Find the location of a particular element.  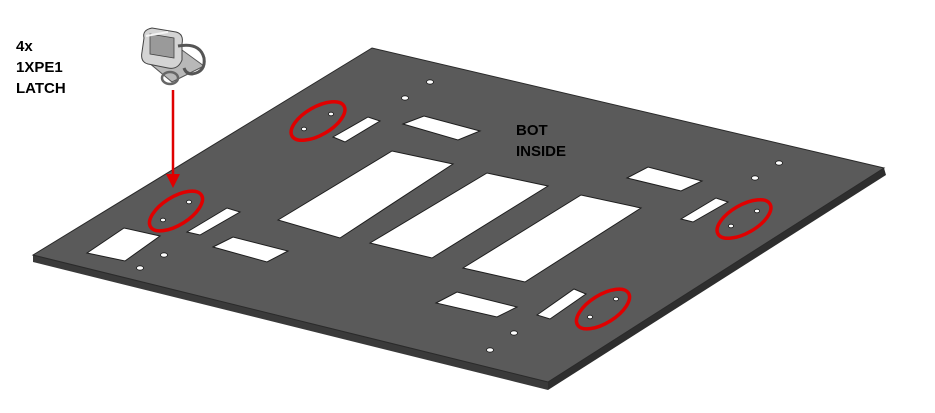

side-label-line-2: INSIDE is located at coordinates (541, 151).